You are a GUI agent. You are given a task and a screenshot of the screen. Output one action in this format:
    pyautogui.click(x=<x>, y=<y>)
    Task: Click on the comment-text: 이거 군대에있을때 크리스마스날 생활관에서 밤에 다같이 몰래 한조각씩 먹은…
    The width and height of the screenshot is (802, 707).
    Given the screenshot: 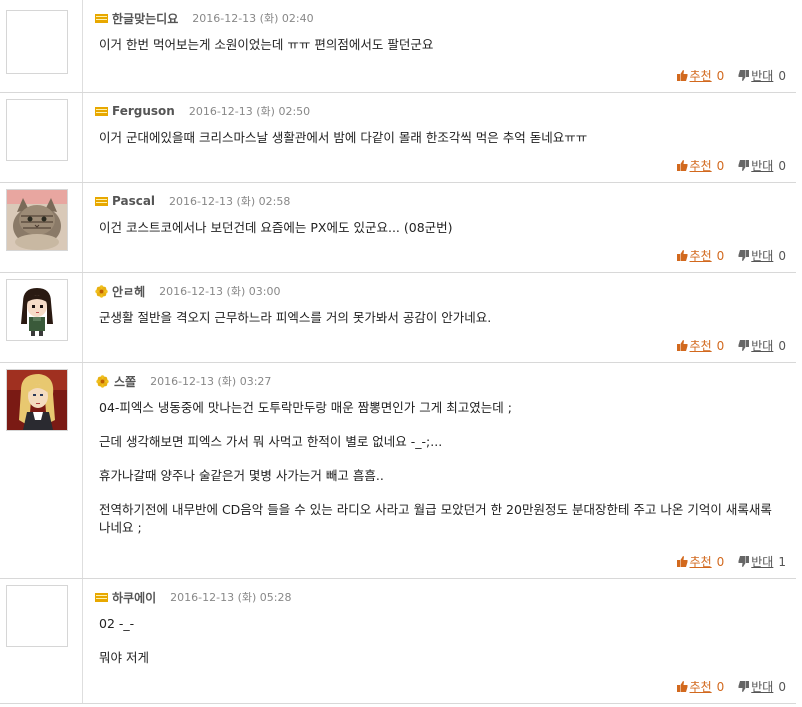 What is the action you would take?
    pyautogui.click(x=439, y=138)
    